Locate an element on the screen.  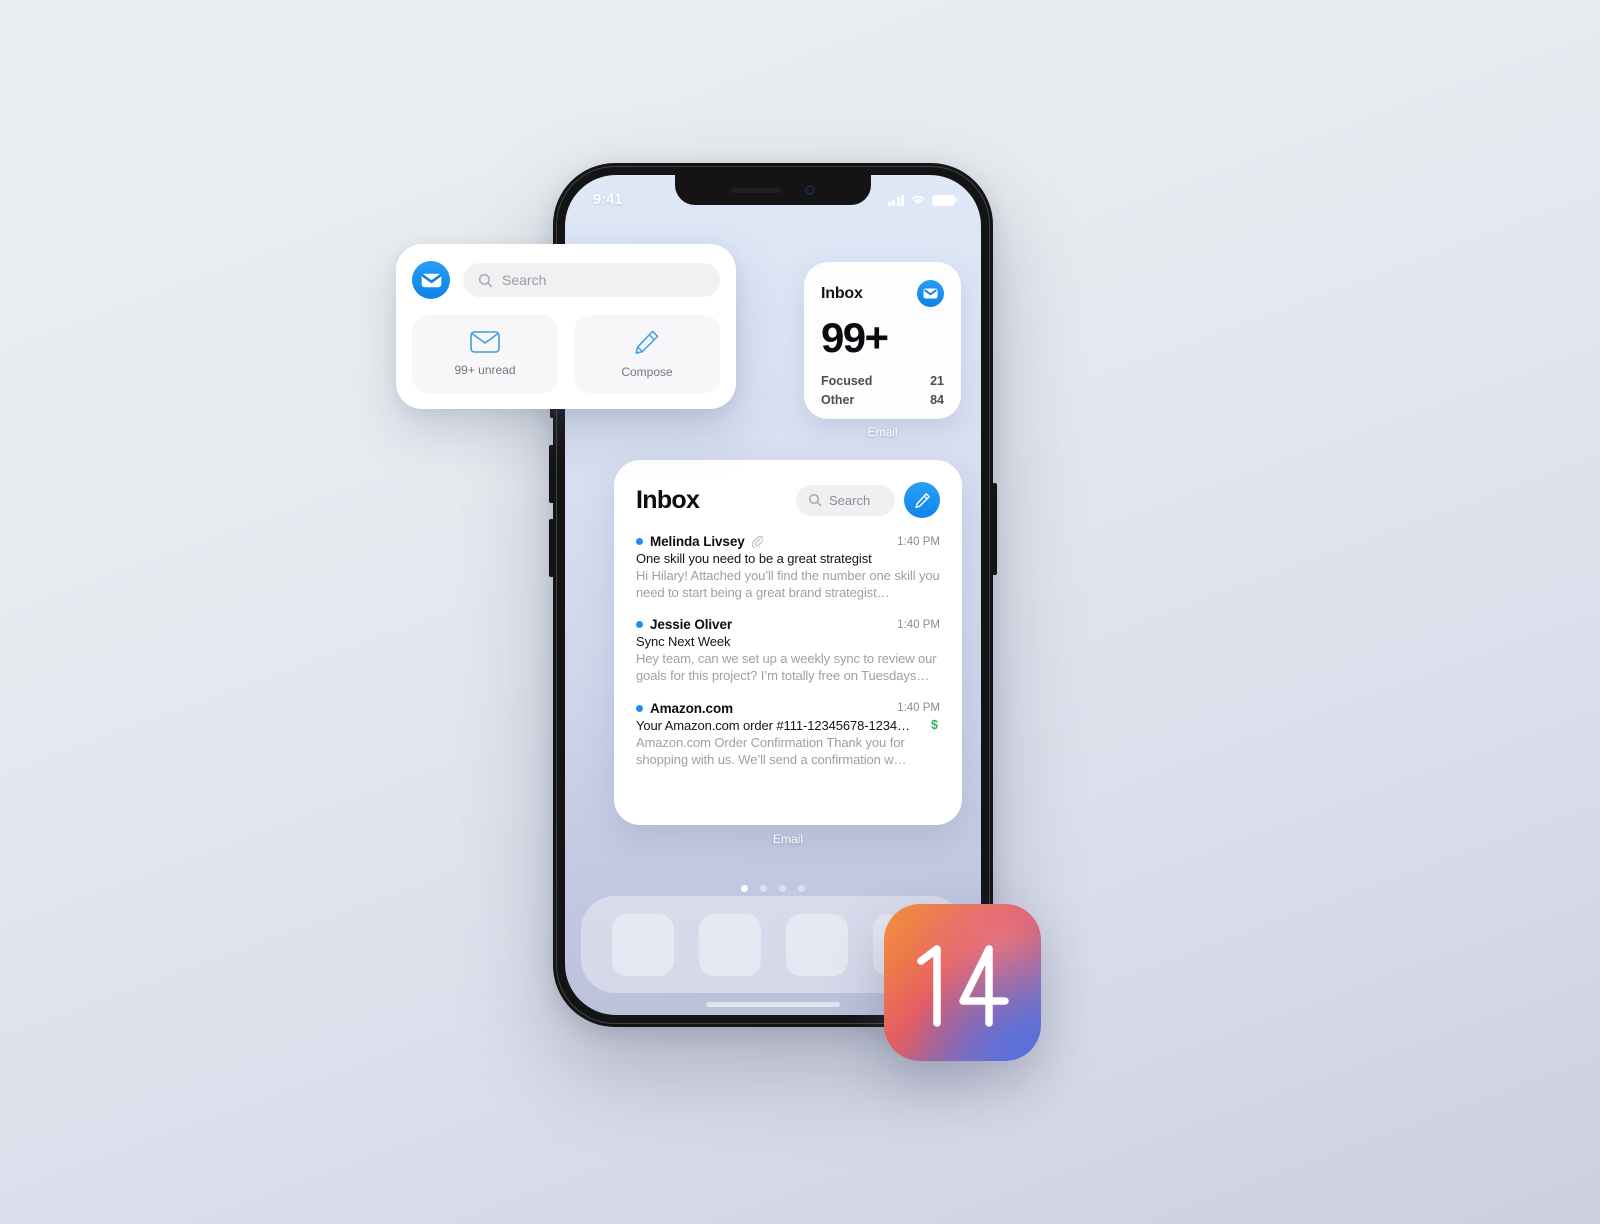
mail-item-header: Amazon.com 1:40 PM is located at coordinates (788, 708).